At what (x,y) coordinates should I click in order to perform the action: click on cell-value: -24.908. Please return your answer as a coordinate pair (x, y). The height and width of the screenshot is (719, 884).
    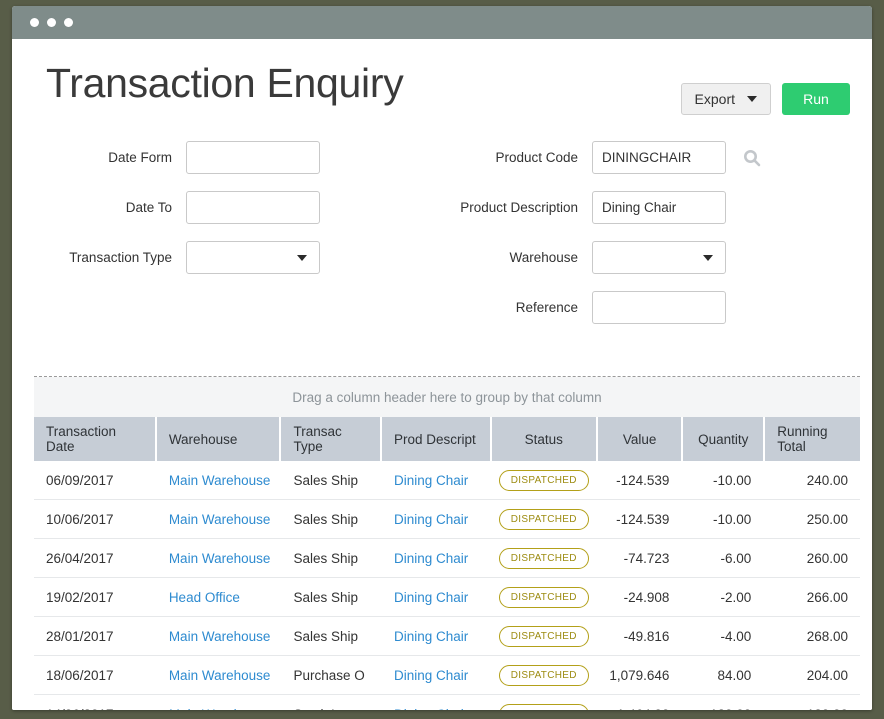
    Looking at the image, I should click on (646, 597).